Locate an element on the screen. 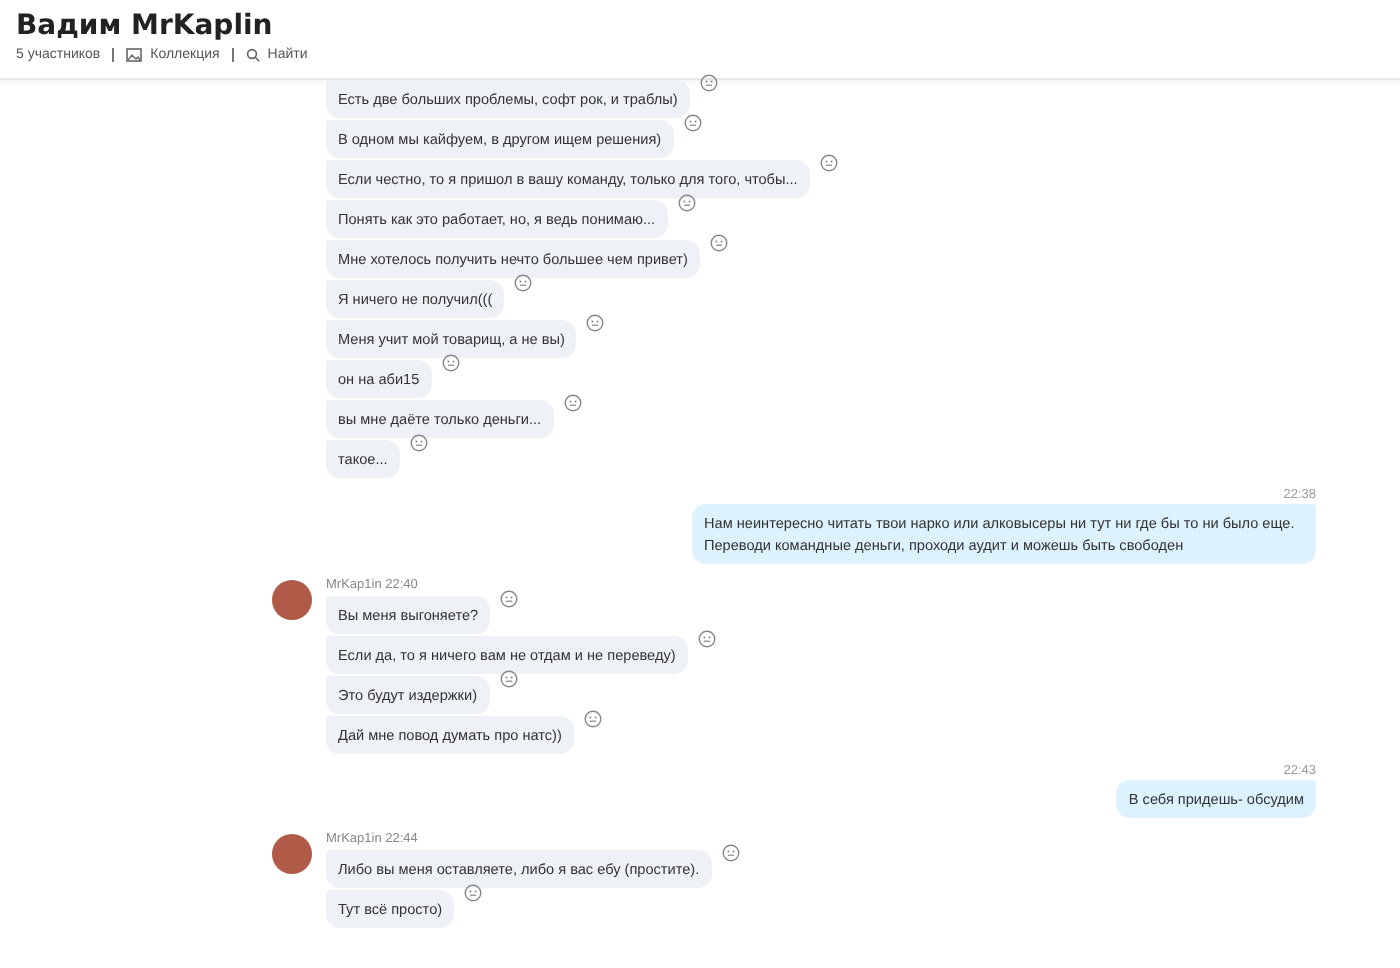 The image size is (1400, 968). search-icon is located at coordinates (252, 55).